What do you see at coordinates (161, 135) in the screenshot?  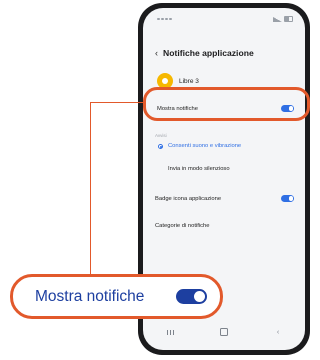 I see `section-caption: Avvisi` at bounding box center [161, 135].